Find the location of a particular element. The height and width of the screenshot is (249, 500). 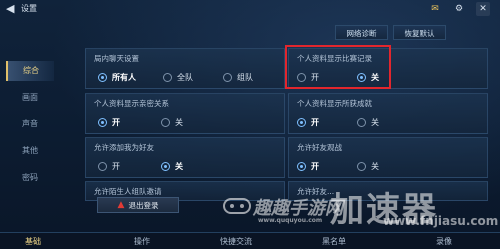

header: ◀ 设置 ✉ ⚙ ✕ is located at coordinates (250, 9).